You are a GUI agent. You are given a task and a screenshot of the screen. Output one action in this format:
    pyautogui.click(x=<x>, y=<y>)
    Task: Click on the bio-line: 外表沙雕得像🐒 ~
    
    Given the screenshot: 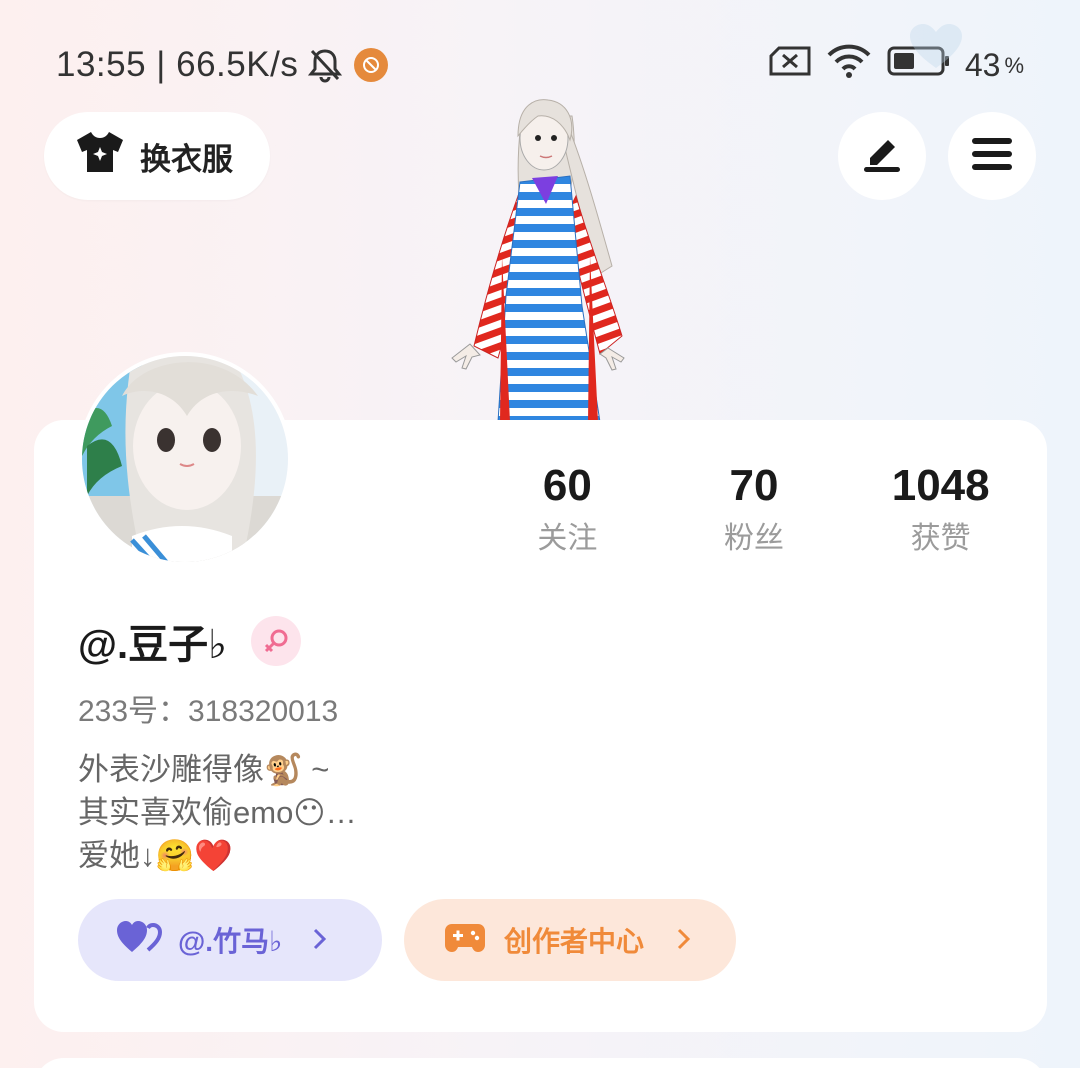 What is the action you would take?
    pyautogui.click(x=204, y=769)
    